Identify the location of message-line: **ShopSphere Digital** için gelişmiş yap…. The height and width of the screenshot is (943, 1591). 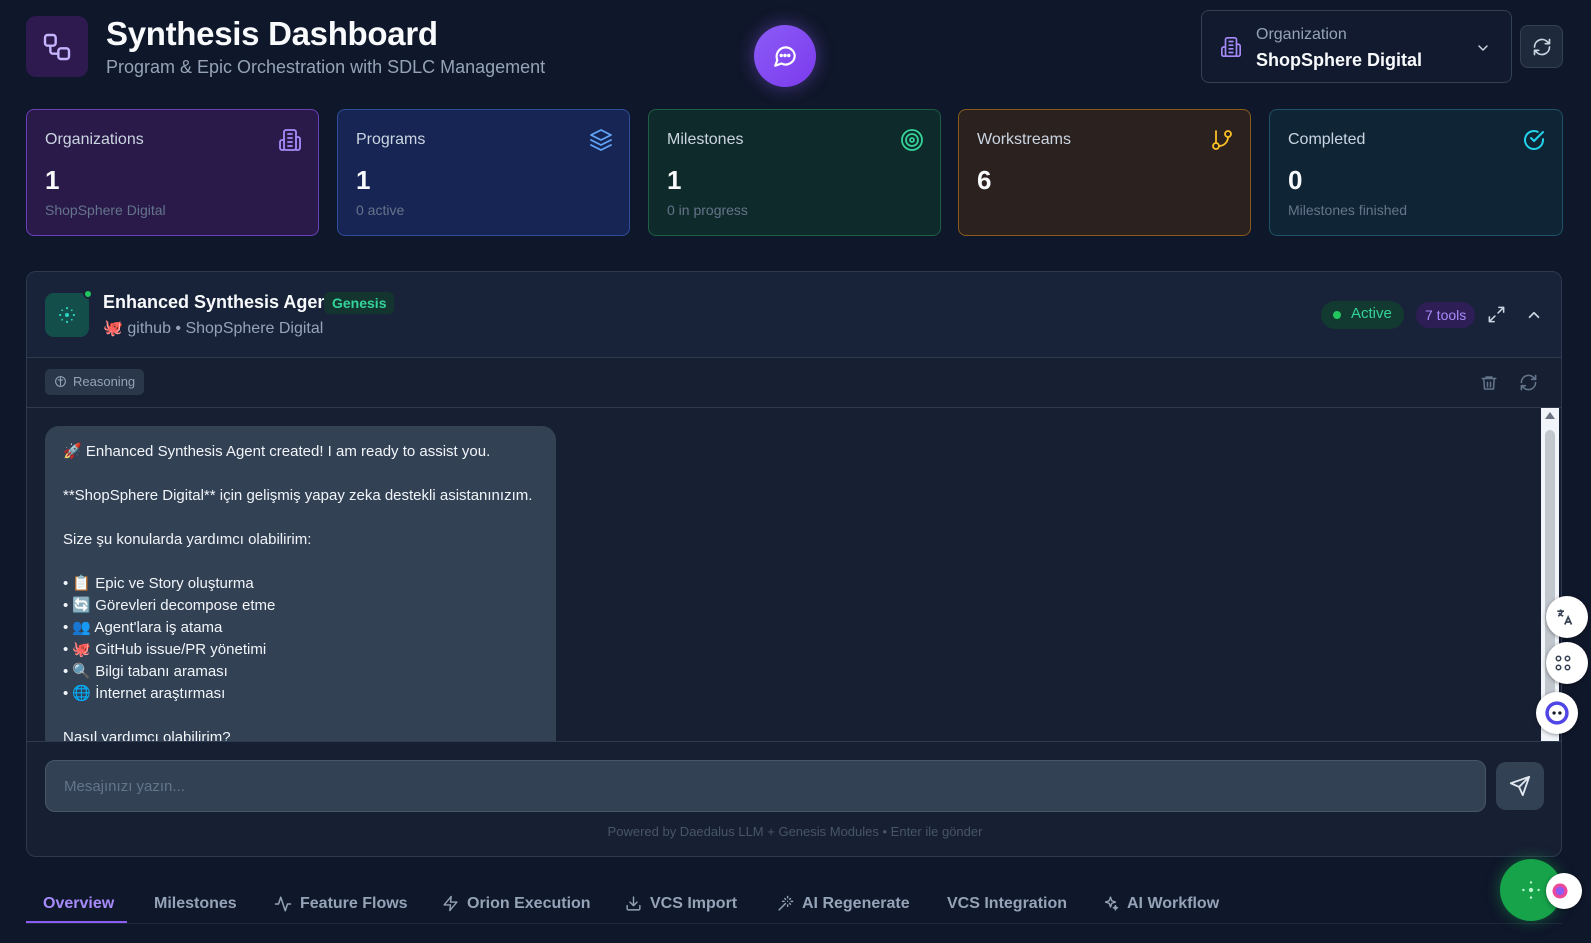
(298, 495).